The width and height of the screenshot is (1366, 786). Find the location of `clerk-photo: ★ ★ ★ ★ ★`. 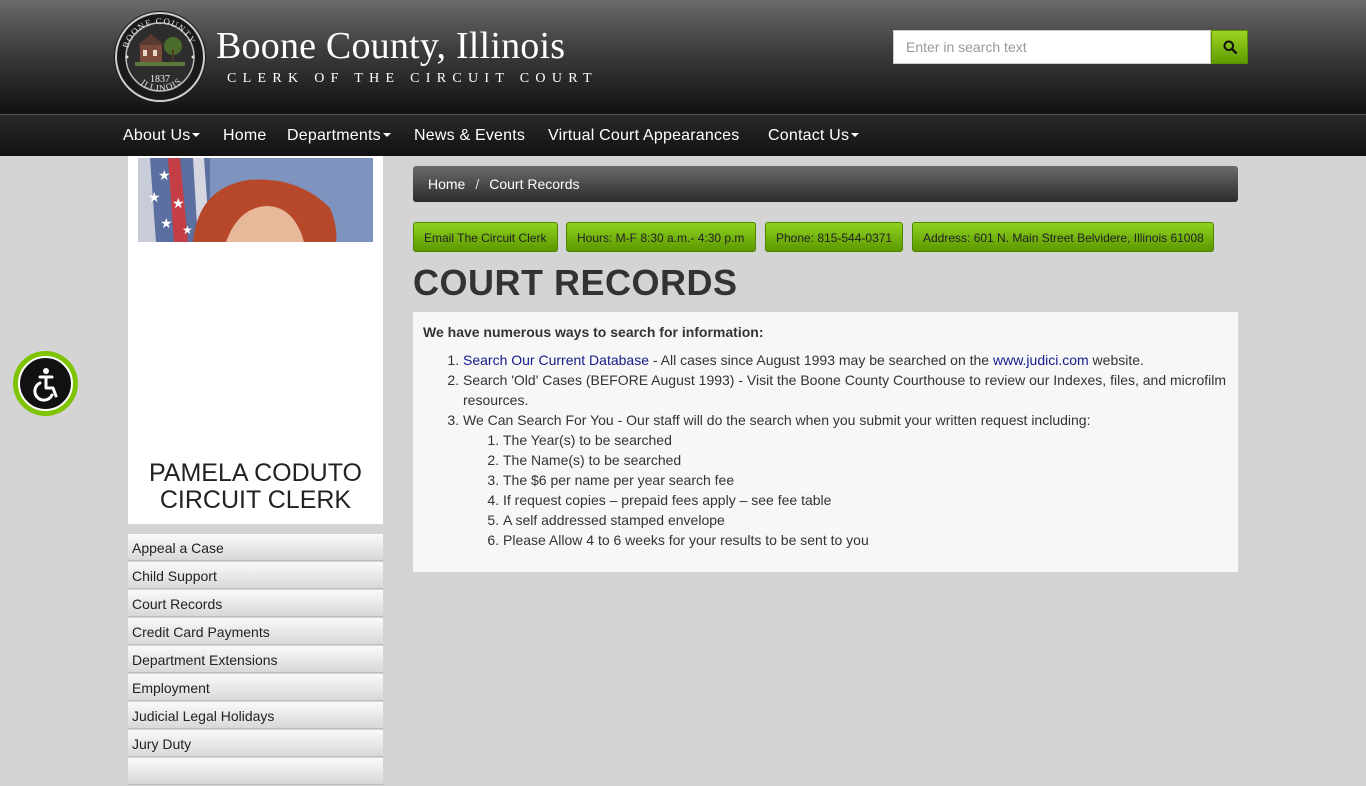

clerk-photo: ★ ★ ★ ★ ★ is located at coordinates (255, 200).